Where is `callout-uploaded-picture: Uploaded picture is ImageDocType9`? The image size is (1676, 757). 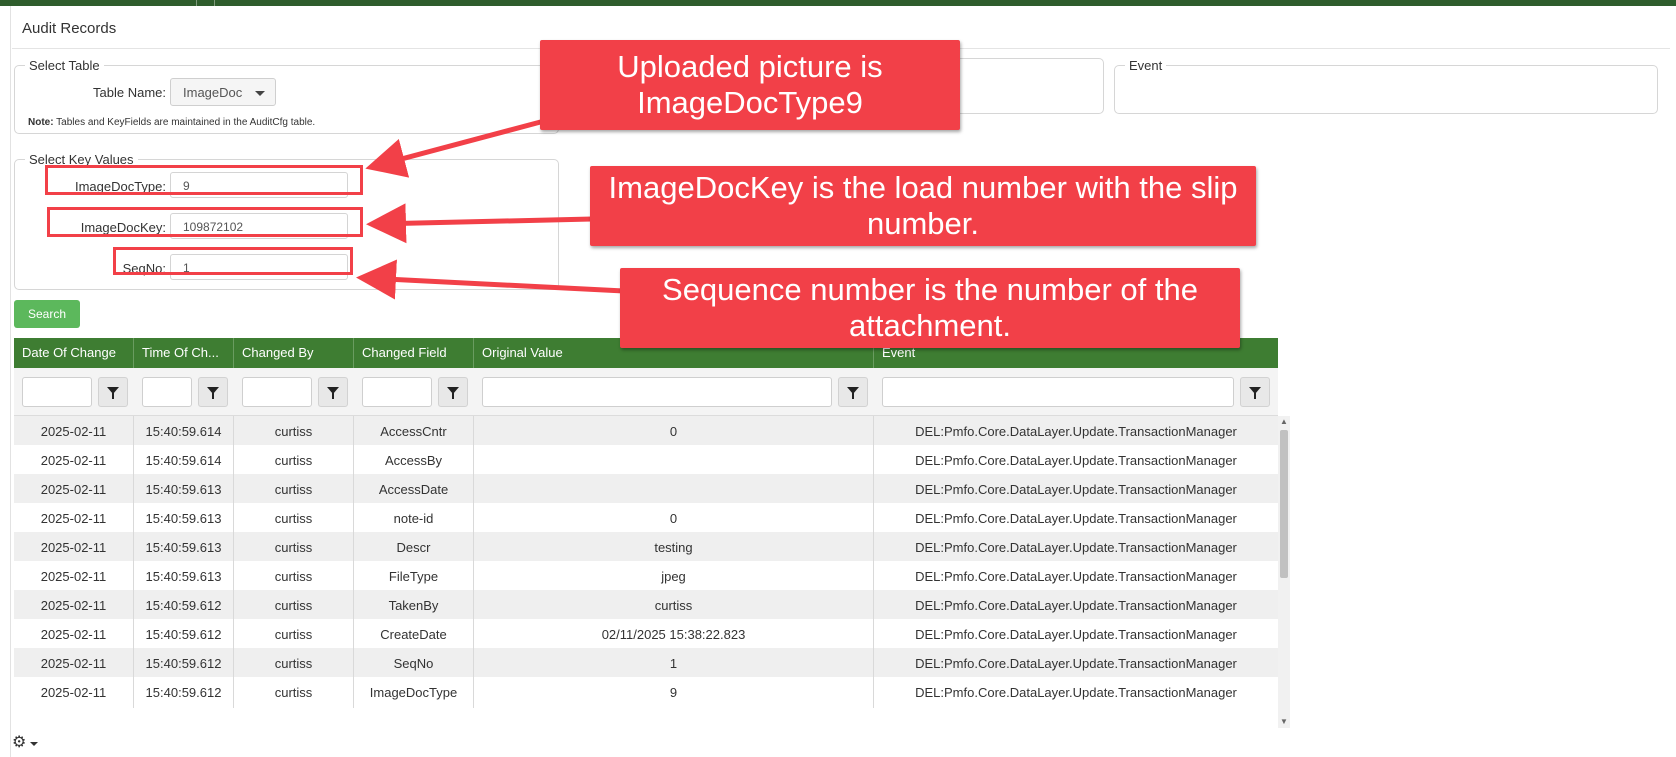 callout-uploaded-picture: Uploaded picture is ImageDocType9 is located at coordinates (750, 85).